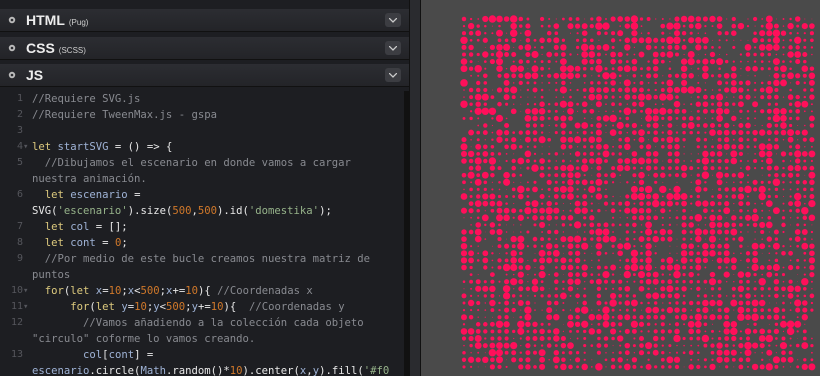 This screenshot has width=820, height=376. What do you see at coordinates (202, 99) in the screenshot?
I see `code-line: 1//Requiere SVG.js` at bounding box center [202, 99].